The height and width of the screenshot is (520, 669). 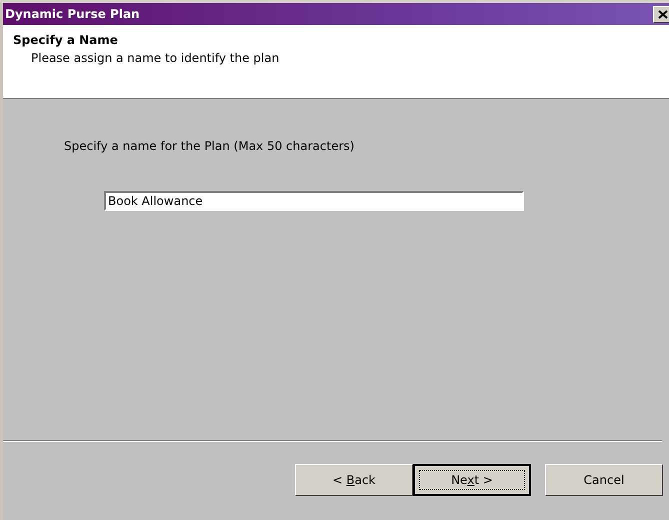 I want to click on header-subtitle: Please assign a name to identify the plan, so click(x=155, y=58).